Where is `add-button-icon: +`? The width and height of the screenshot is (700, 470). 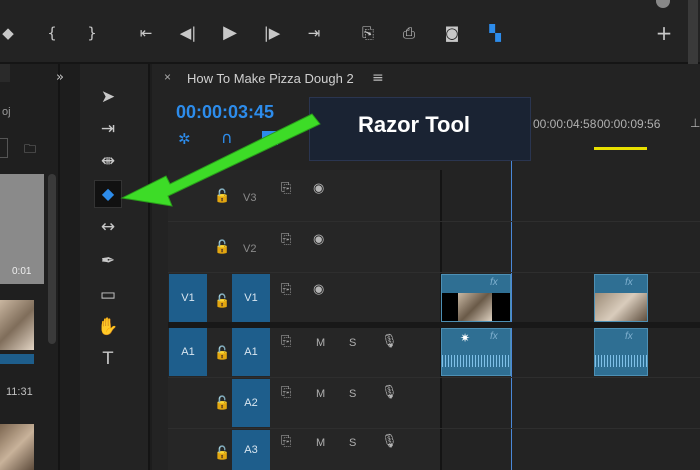
add-button-icon: + is located at coordinates (664, 33).